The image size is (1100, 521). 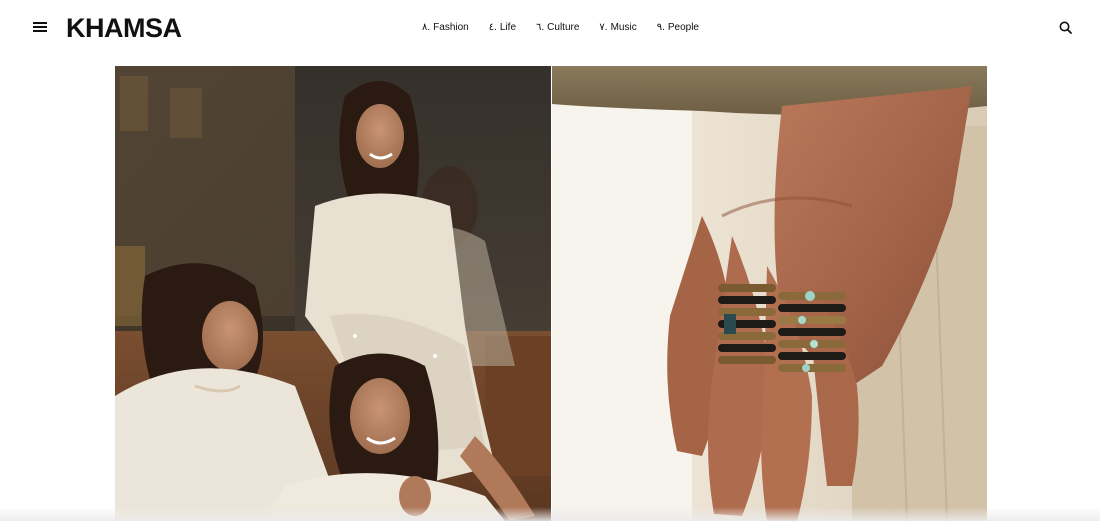 I want to click on nav-item-label: People, so click(x=683, y=27).